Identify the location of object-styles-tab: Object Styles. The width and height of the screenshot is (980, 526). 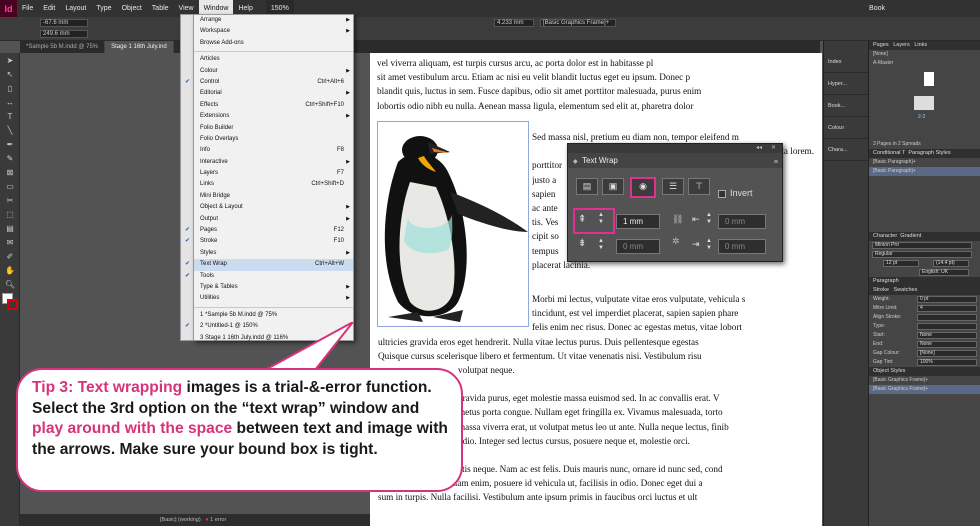
(924, 371).